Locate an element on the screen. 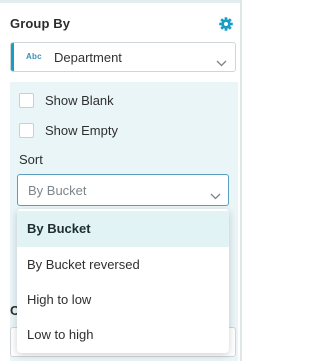 Image resolution: width=320 pixels, height=361 pixels. group-by-header: Group By is located at coordinates (120, 22).